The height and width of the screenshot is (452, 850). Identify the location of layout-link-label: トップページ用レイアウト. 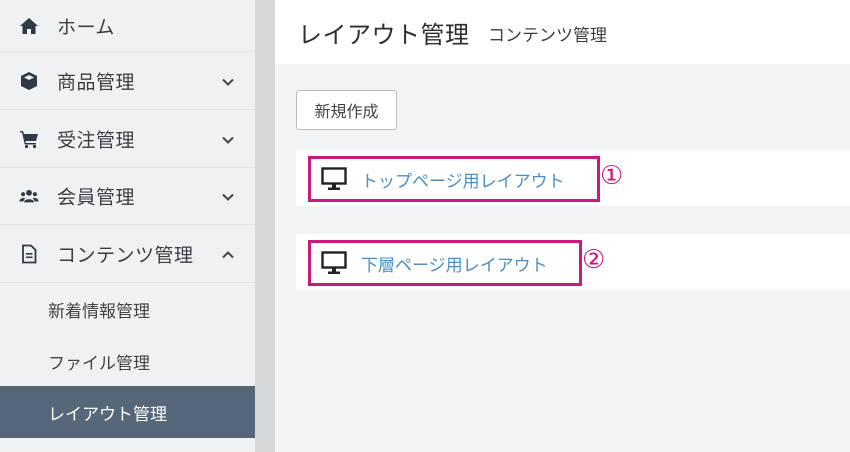
(463, 181).